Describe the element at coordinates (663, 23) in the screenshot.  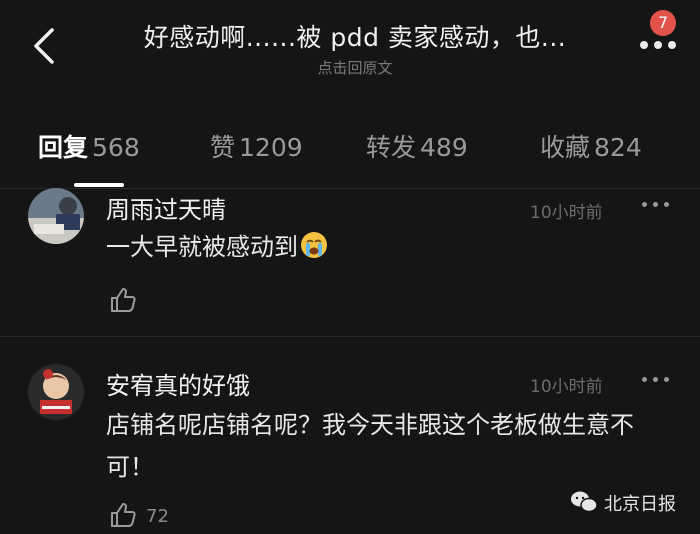
I see `notification-badge: 7` at that location.